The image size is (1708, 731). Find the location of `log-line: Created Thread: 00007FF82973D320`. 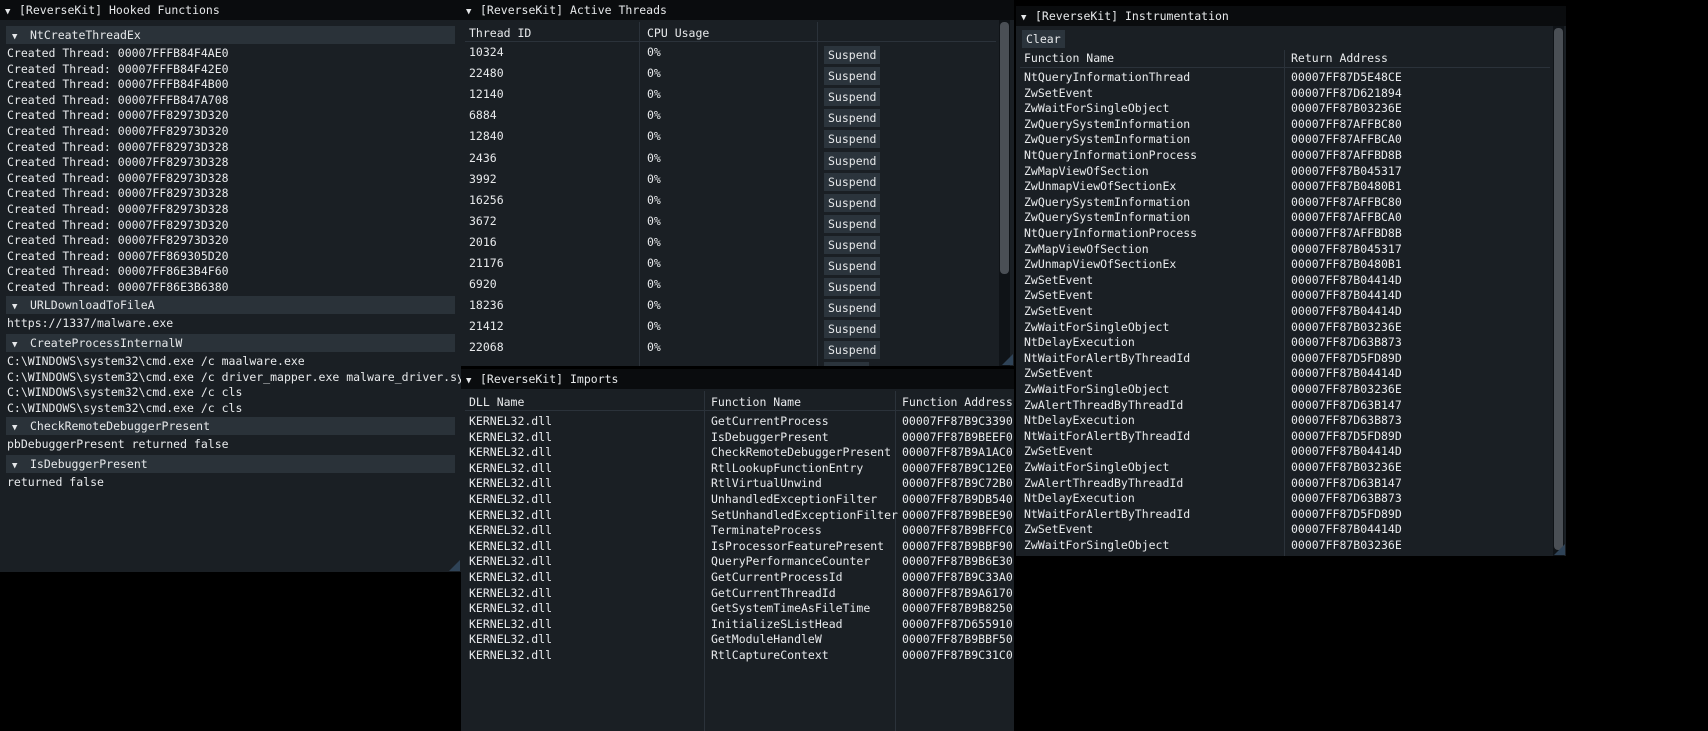

log-line: Created Thread: 00007FF82973D320 is located at coordinates (118, 224).